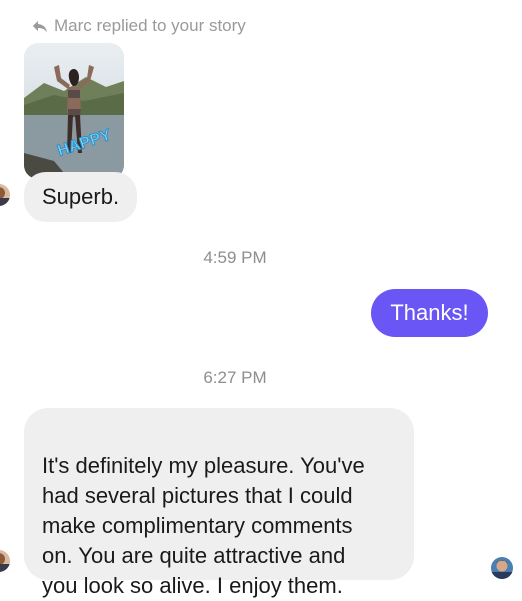  I want to click on reply-arrow-icon, so click(40, 26).